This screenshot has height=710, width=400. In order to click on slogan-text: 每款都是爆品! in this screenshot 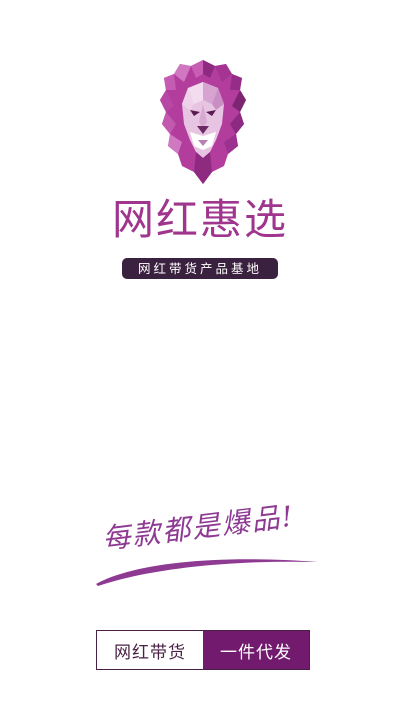, I will do `click(198, 527)`.